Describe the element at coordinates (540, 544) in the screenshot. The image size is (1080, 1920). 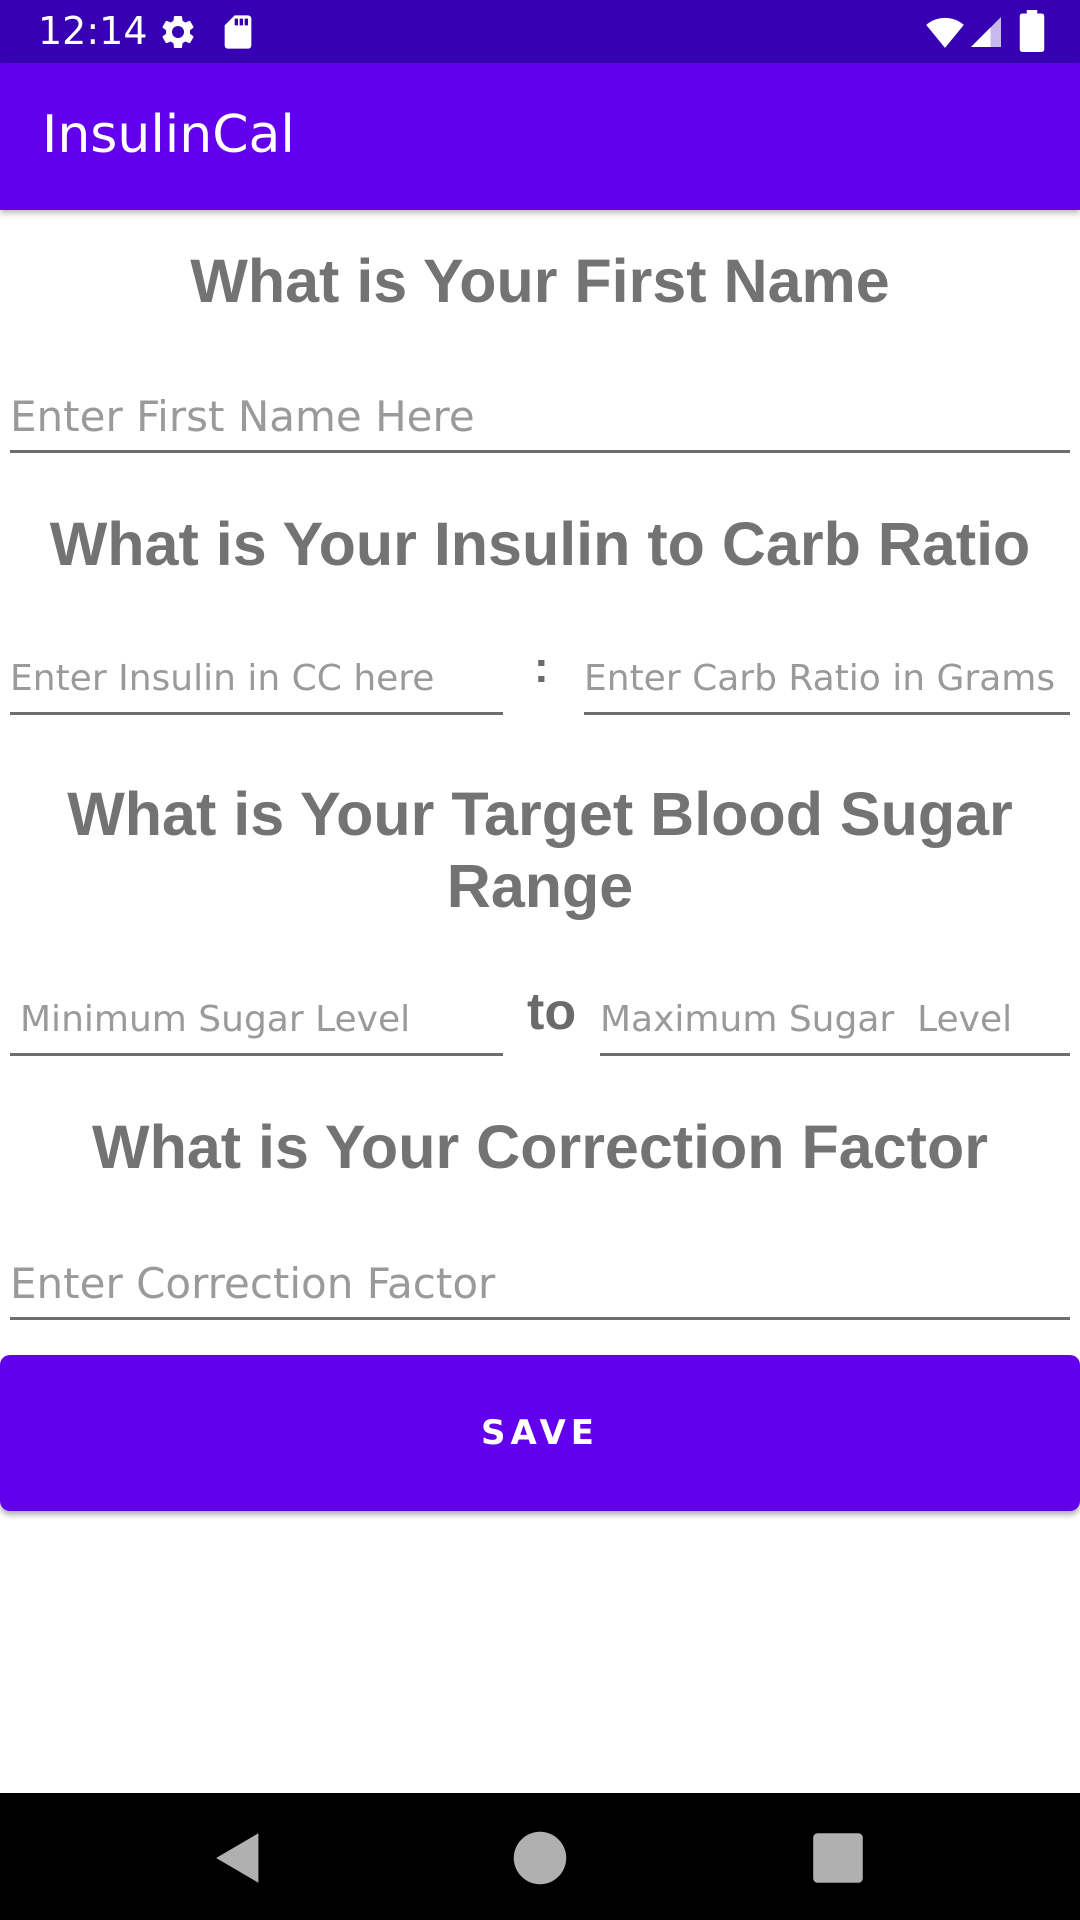
I see `ratio-heading: What is Your Insulin to Carb Ratio` at that location.